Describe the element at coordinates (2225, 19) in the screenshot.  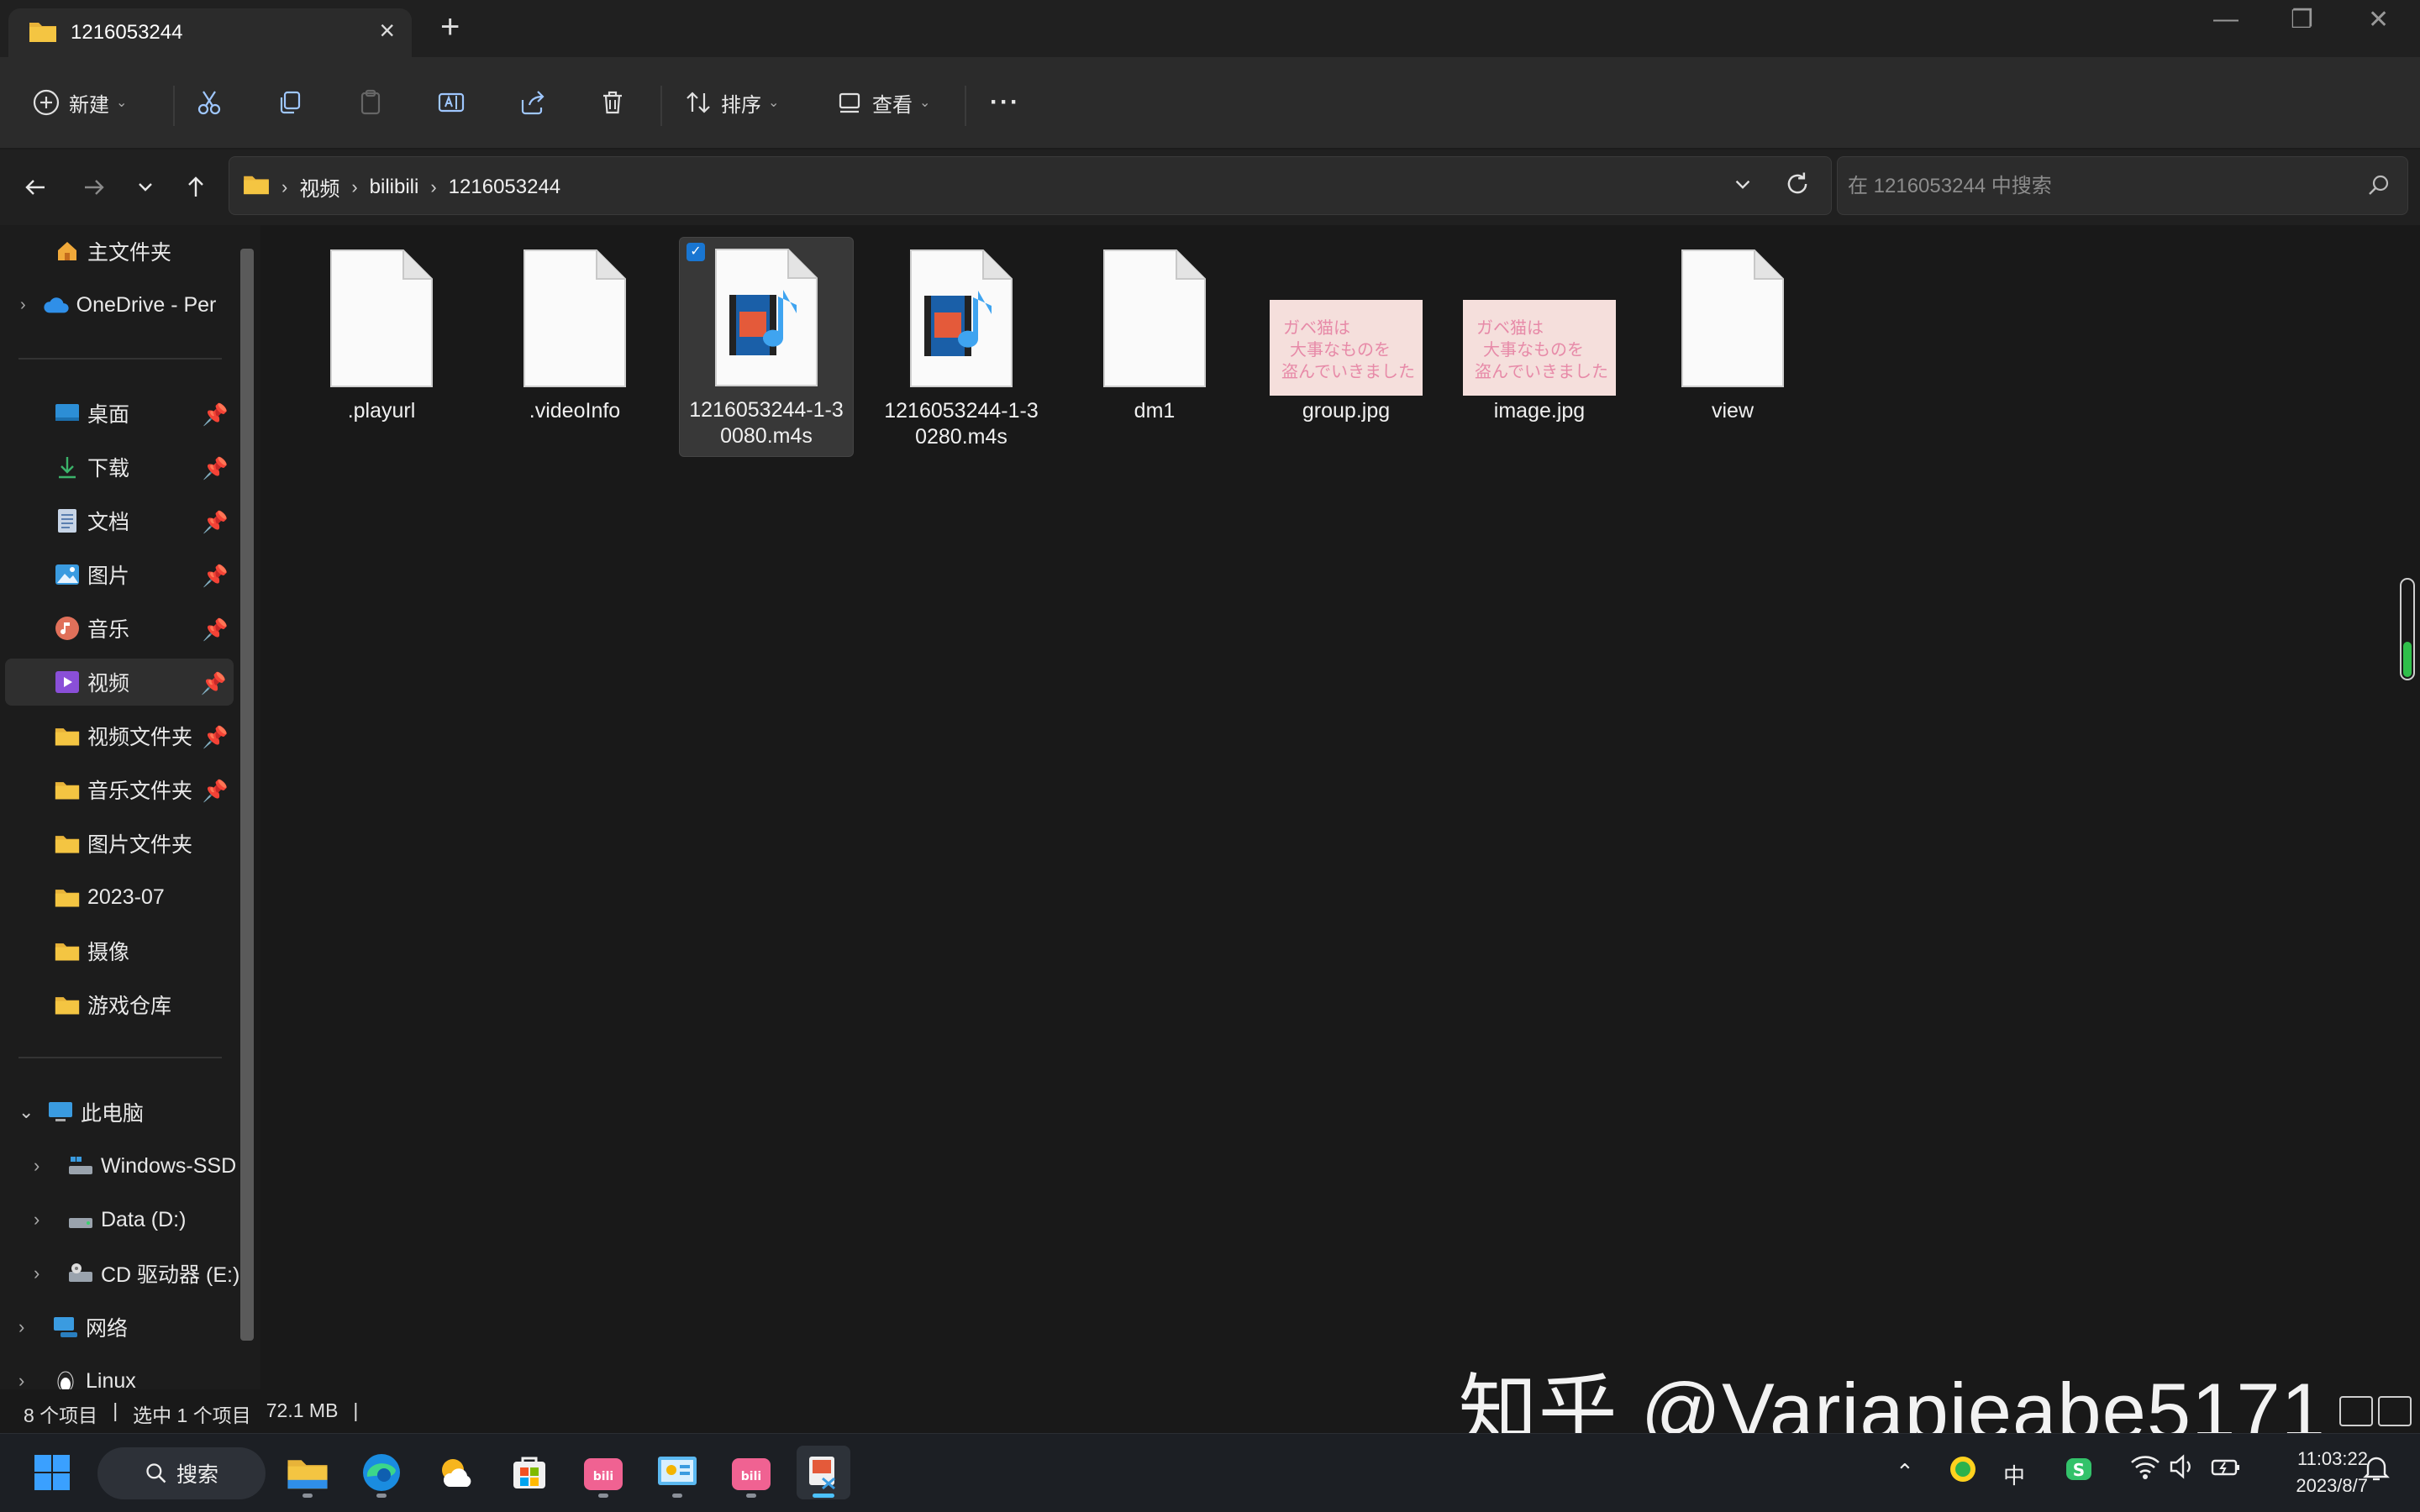
I see `minimize-button: —` at that location.